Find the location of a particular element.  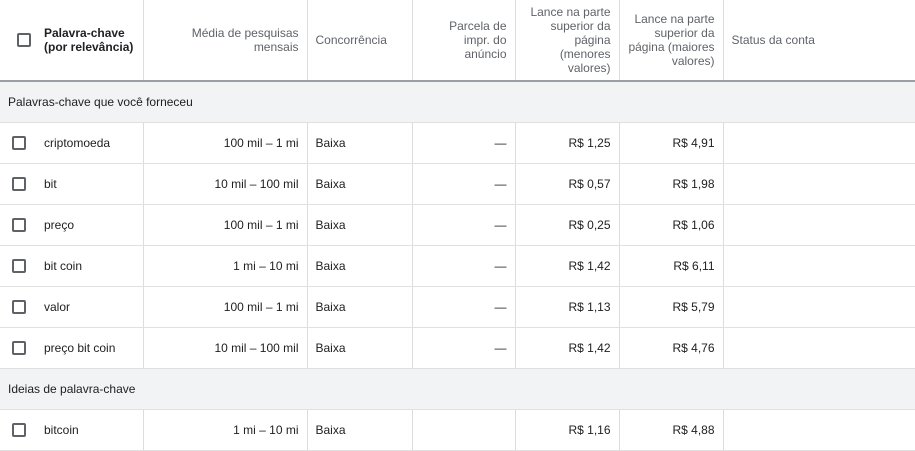

select-all-cell is located at coordinates (18, 41).